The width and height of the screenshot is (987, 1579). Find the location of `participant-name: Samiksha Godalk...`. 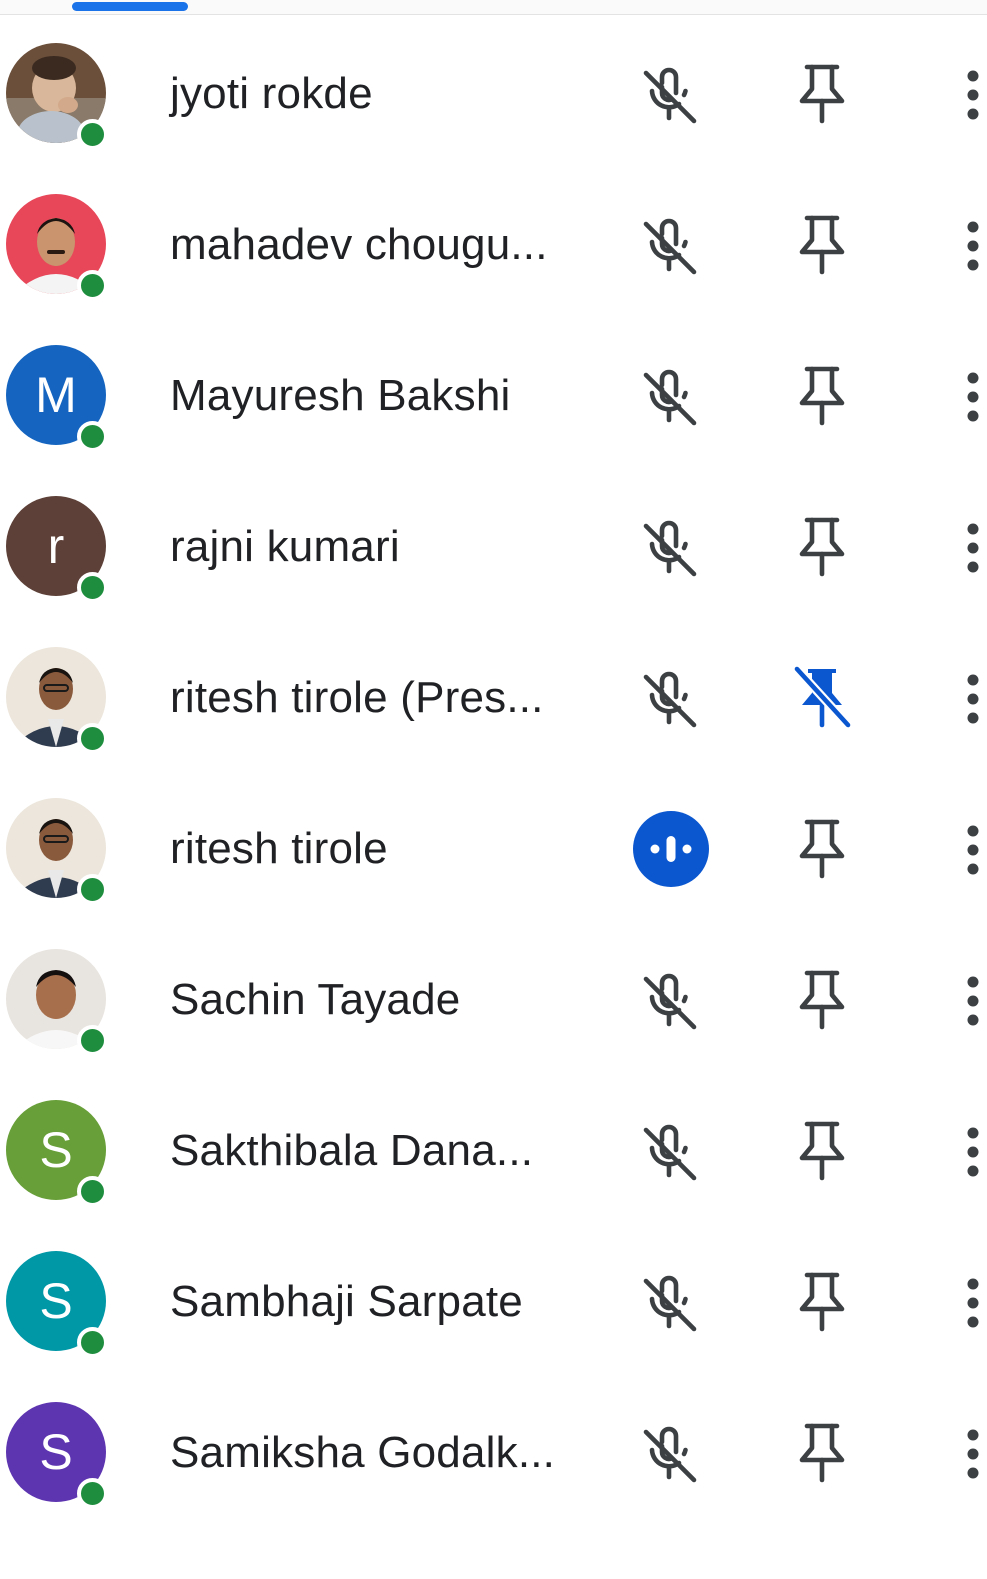

participant-name: Samiksha Godalk... is located at coordinates (363, 1452).